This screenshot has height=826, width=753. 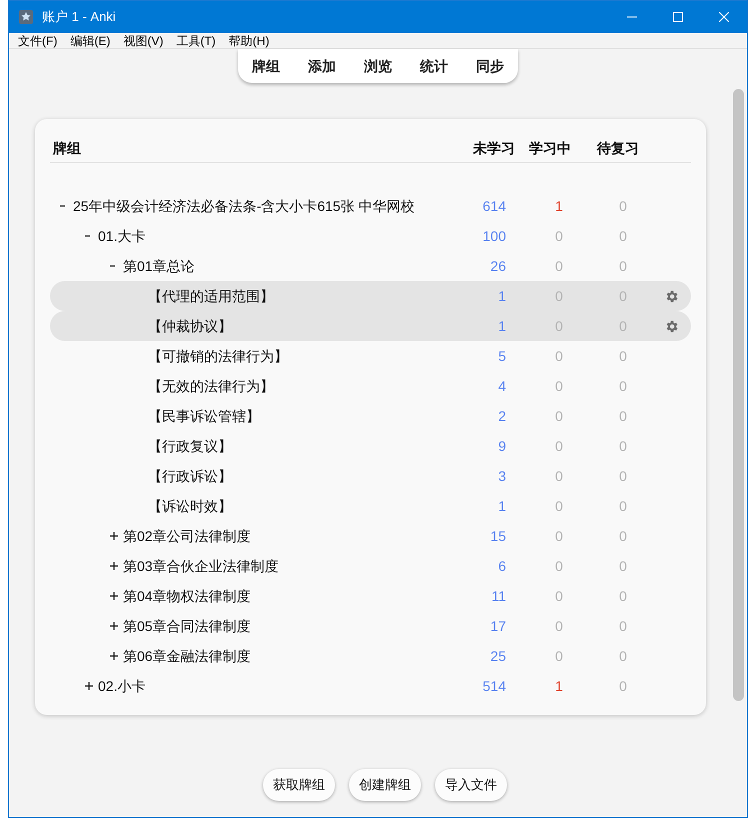 What do you see at coordinates (498, 656) in the screenshot?
I see `new-count: 25` at bounding box center [498, 656].